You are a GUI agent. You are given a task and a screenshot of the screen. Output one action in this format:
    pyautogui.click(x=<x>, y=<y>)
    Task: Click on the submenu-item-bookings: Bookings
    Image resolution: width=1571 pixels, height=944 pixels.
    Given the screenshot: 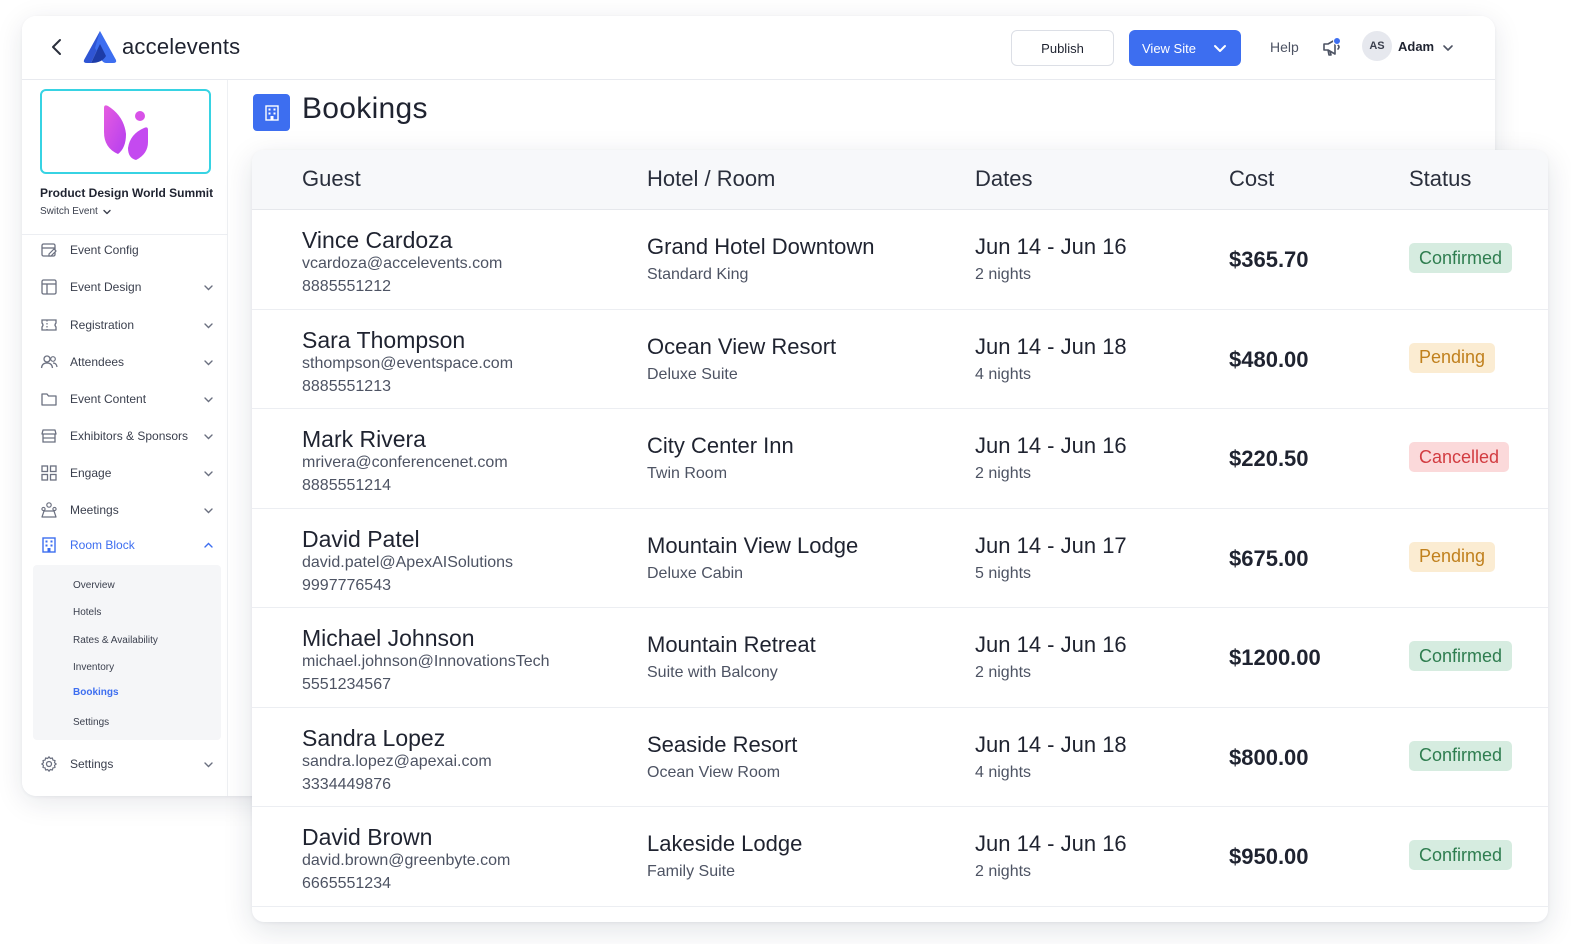 What is the action you would take?
    pyautogui.click(x=96, y=692)
    